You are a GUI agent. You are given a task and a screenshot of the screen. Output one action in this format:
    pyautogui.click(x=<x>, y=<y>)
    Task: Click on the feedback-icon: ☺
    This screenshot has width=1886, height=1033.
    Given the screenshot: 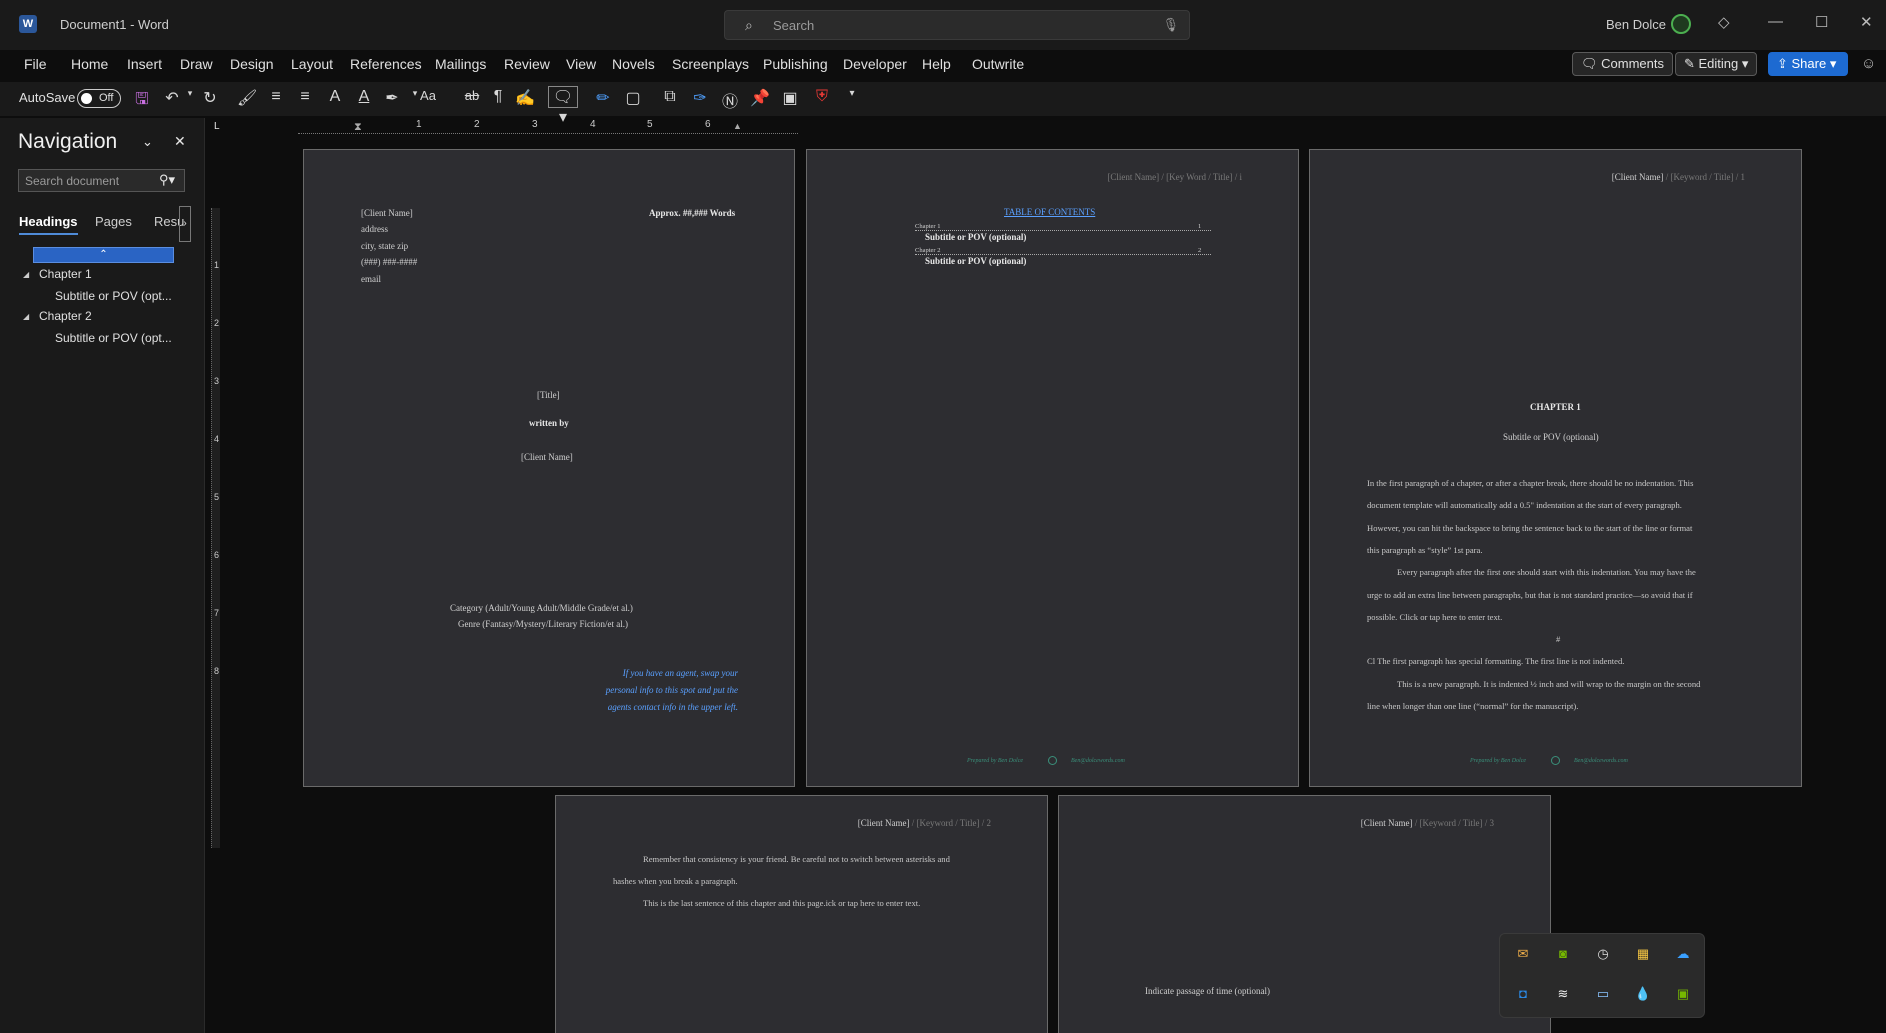 What is the action you would take?
    pyautogui.click(x=1868, y=63)
    